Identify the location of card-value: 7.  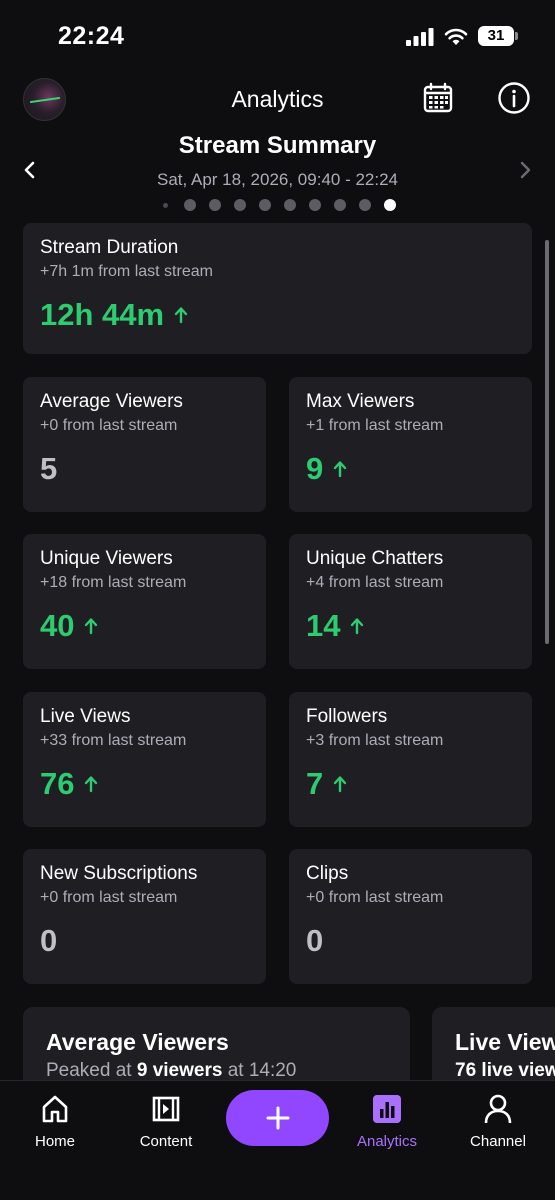
(410, 784).